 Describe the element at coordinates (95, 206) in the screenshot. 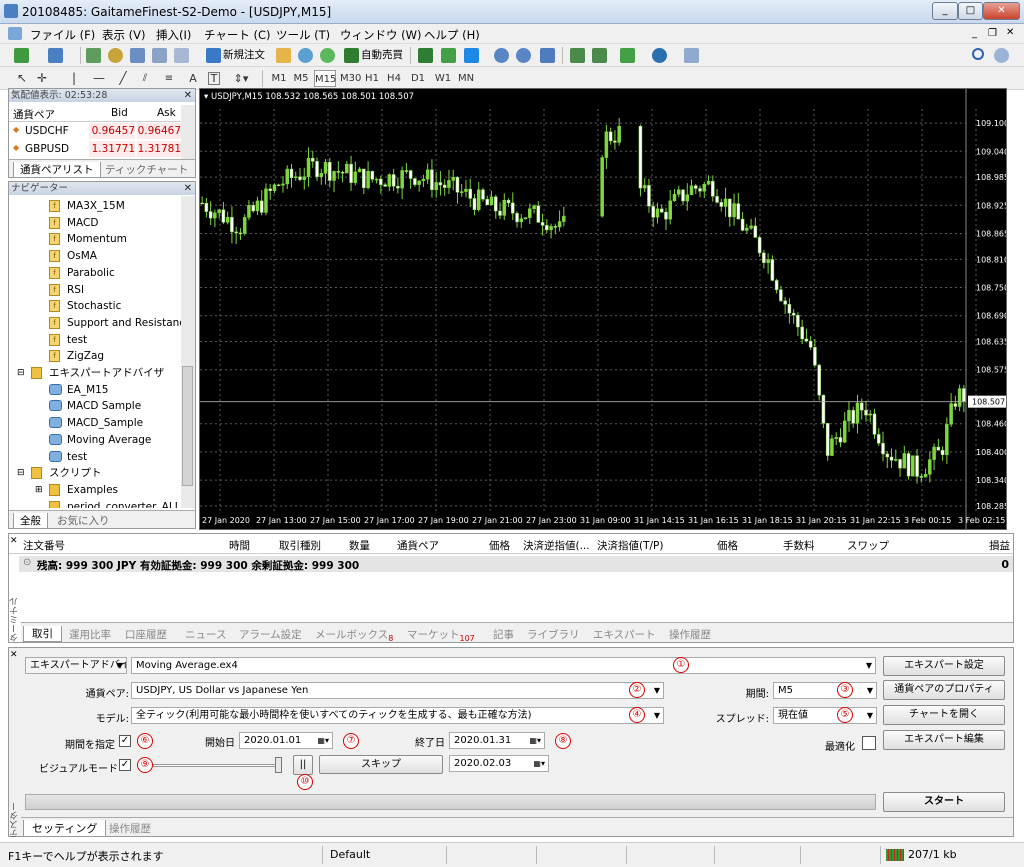

I see `navigator-item: f MA3X_15M` at that location.